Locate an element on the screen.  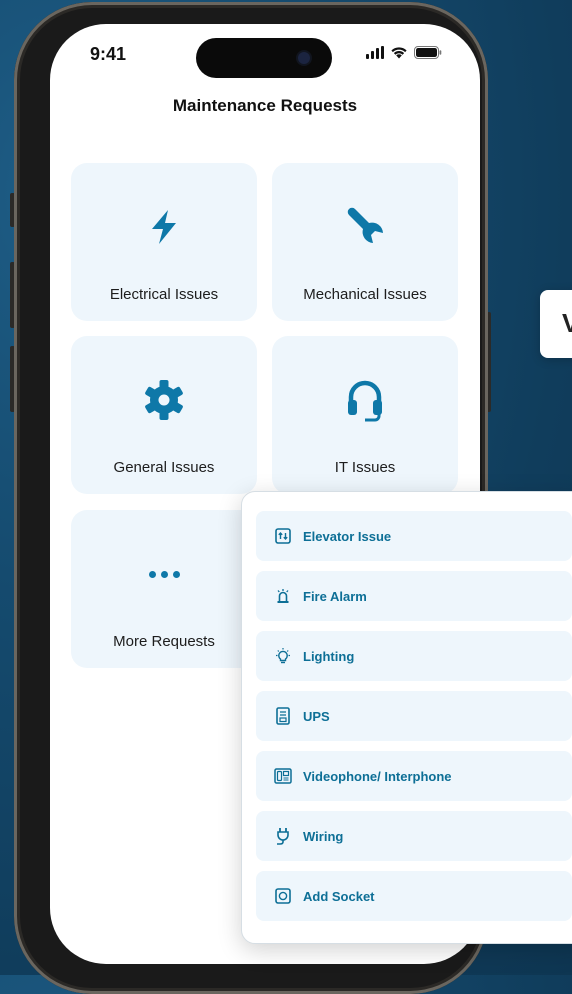
socket-icon is located at coordinates (283, 896).